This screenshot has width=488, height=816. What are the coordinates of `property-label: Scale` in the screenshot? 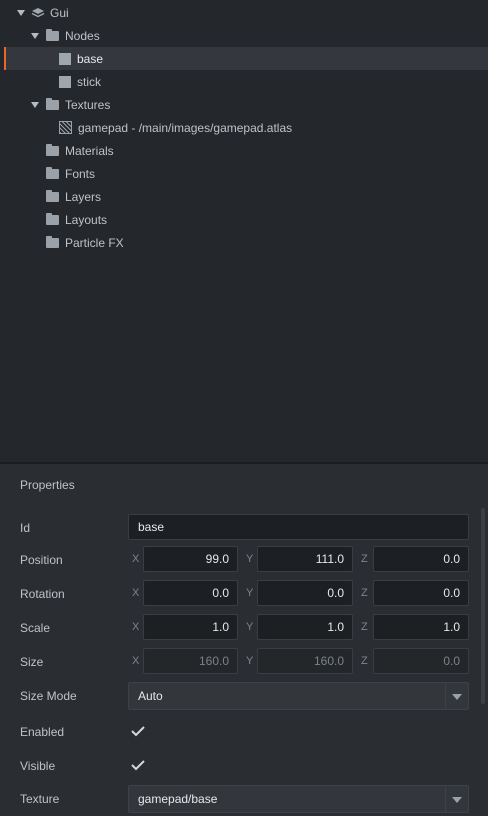 It's located at (35, 628).